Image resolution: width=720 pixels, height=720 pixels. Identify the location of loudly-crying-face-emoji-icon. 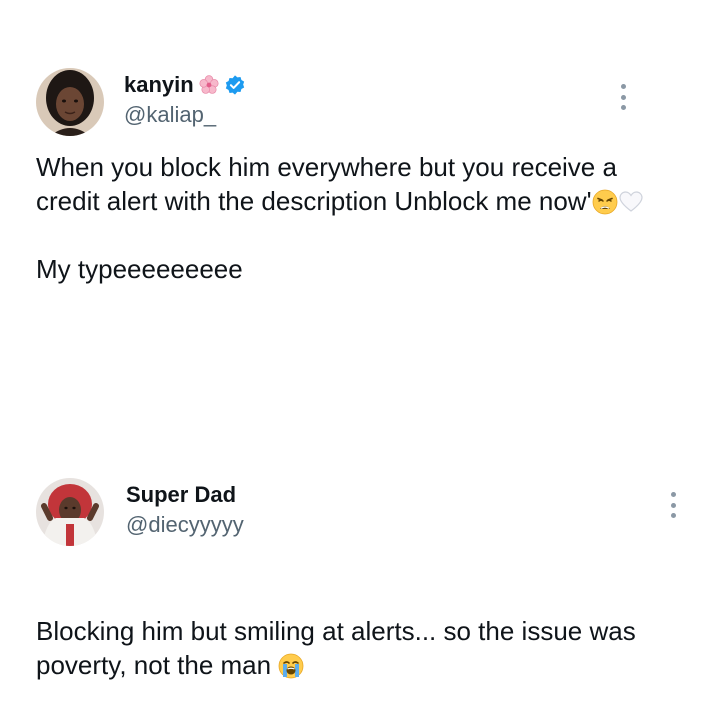
(291, 666).